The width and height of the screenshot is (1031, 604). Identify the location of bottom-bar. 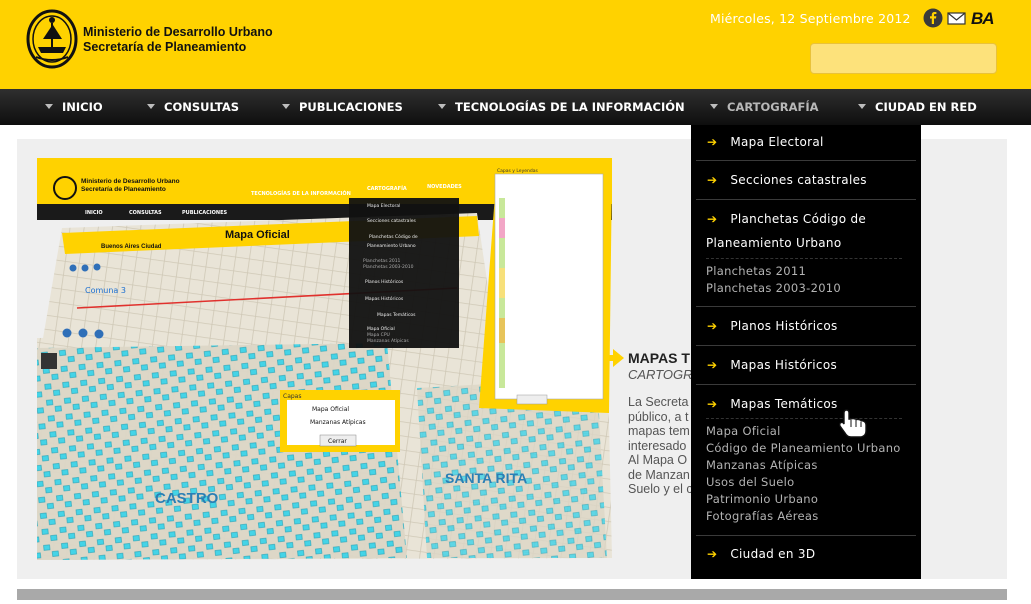
(512, 594).